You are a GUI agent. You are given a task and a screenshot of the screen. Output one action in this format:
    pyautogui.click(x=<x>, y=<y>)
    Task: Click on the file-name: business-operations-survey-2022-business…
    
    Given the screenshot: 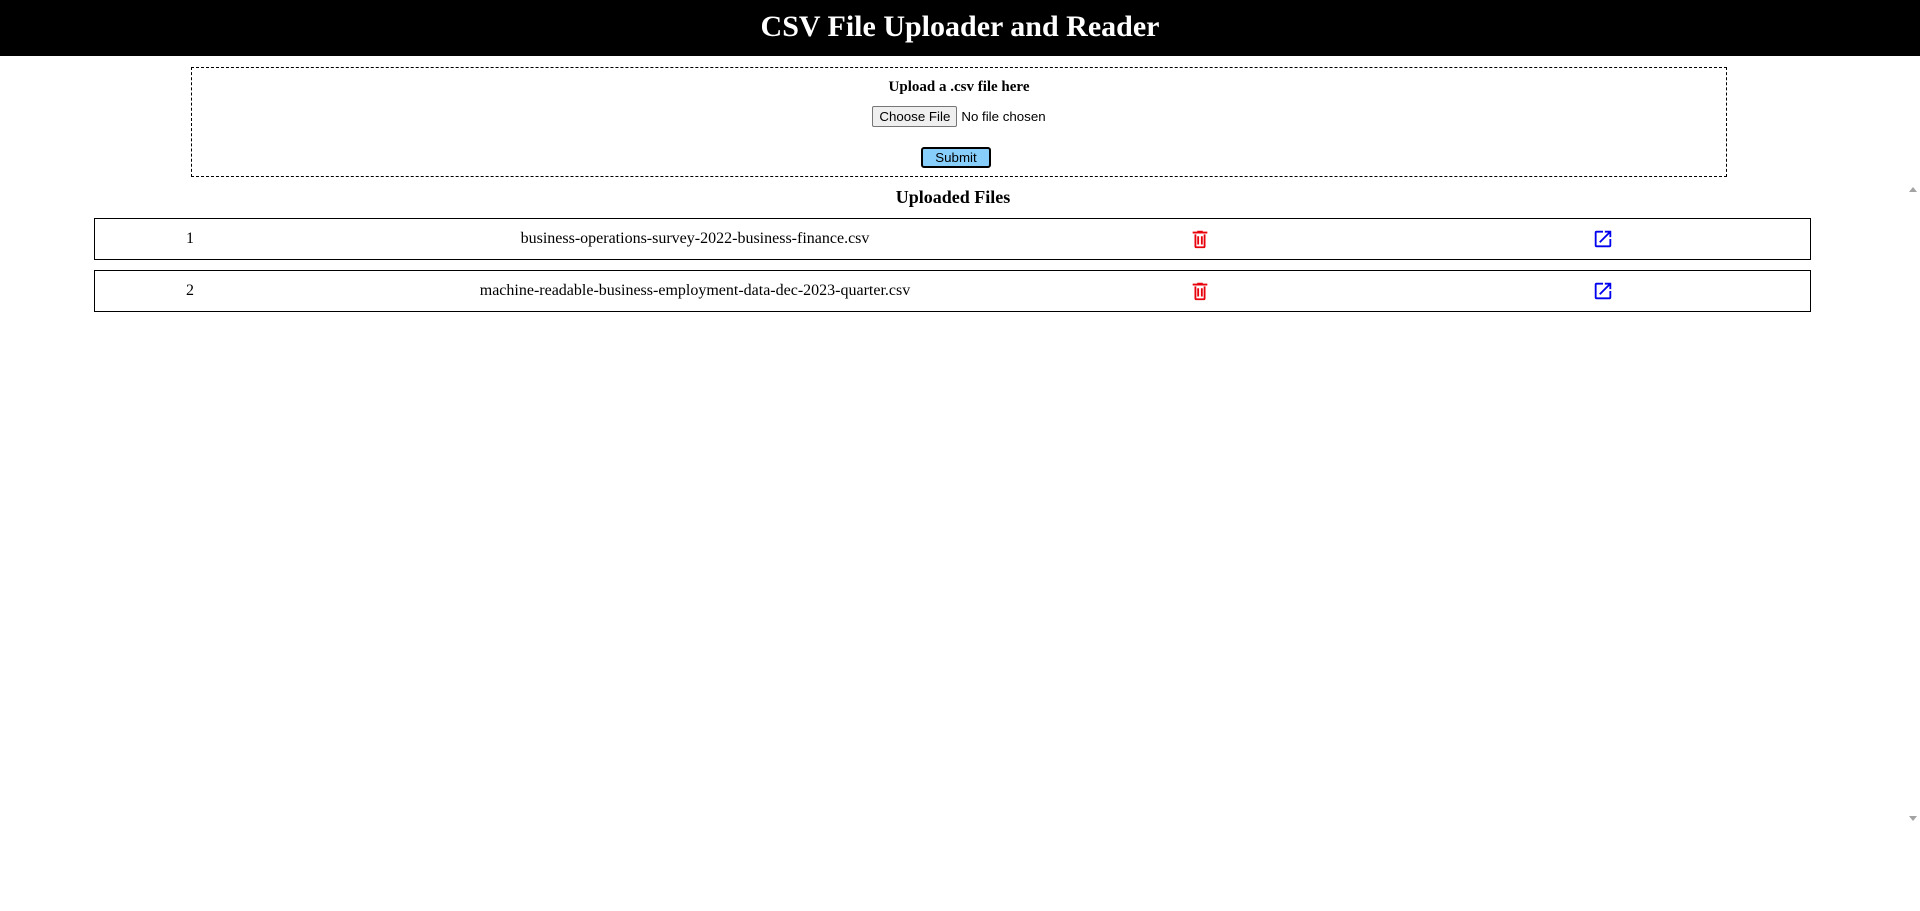 What is the action you would take?
    pyautogui.click(x=695, y=238)
    